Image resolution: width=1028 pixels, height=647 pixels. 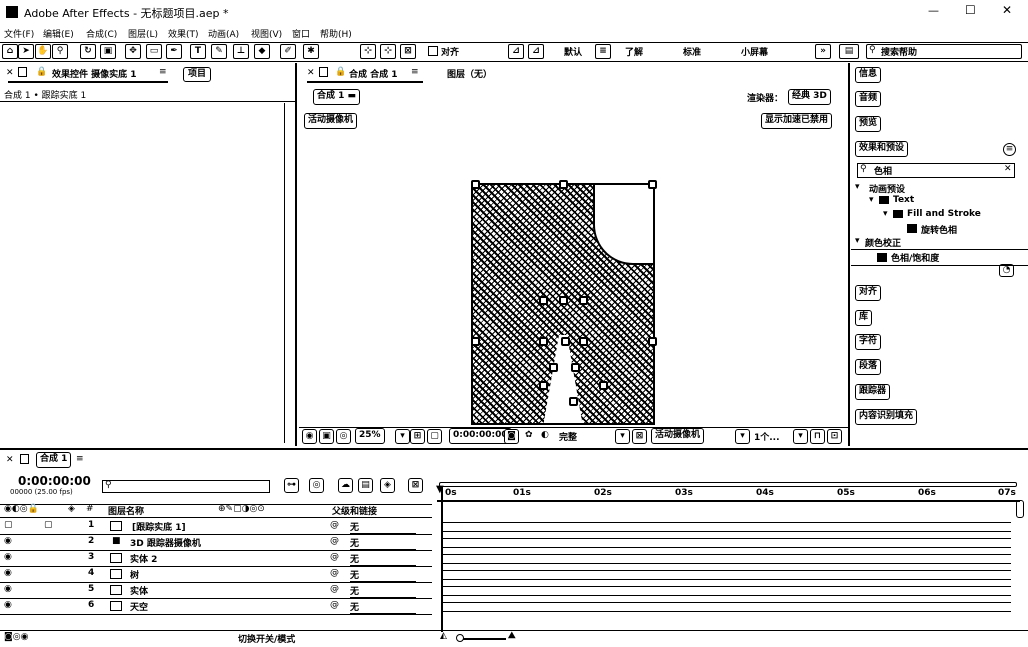 I want to click on timeline-timecode: 0:00:00:00, so click(x=54, y=481).